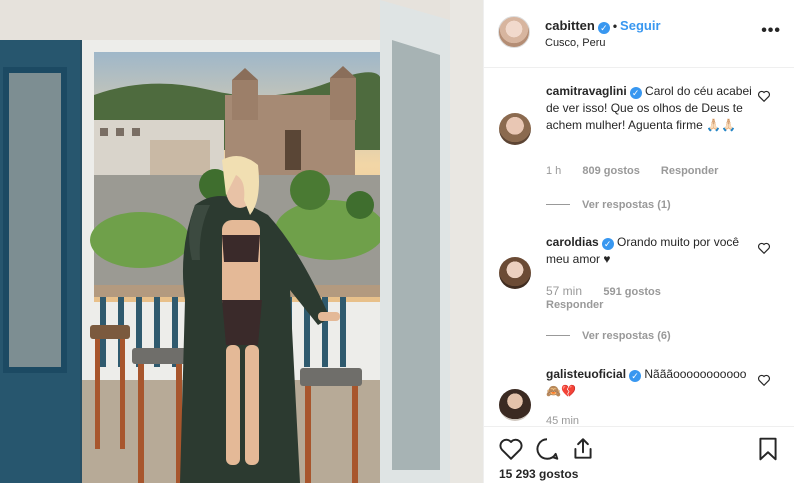 This screenshot has width=794, height=483. What do you see at coordinates (650, 383) in the screenshot?
I see `comment-text-block: galisteuoficial ✓ Nãããooooooooooo 🙈💔` at bounding box center [650, 383].